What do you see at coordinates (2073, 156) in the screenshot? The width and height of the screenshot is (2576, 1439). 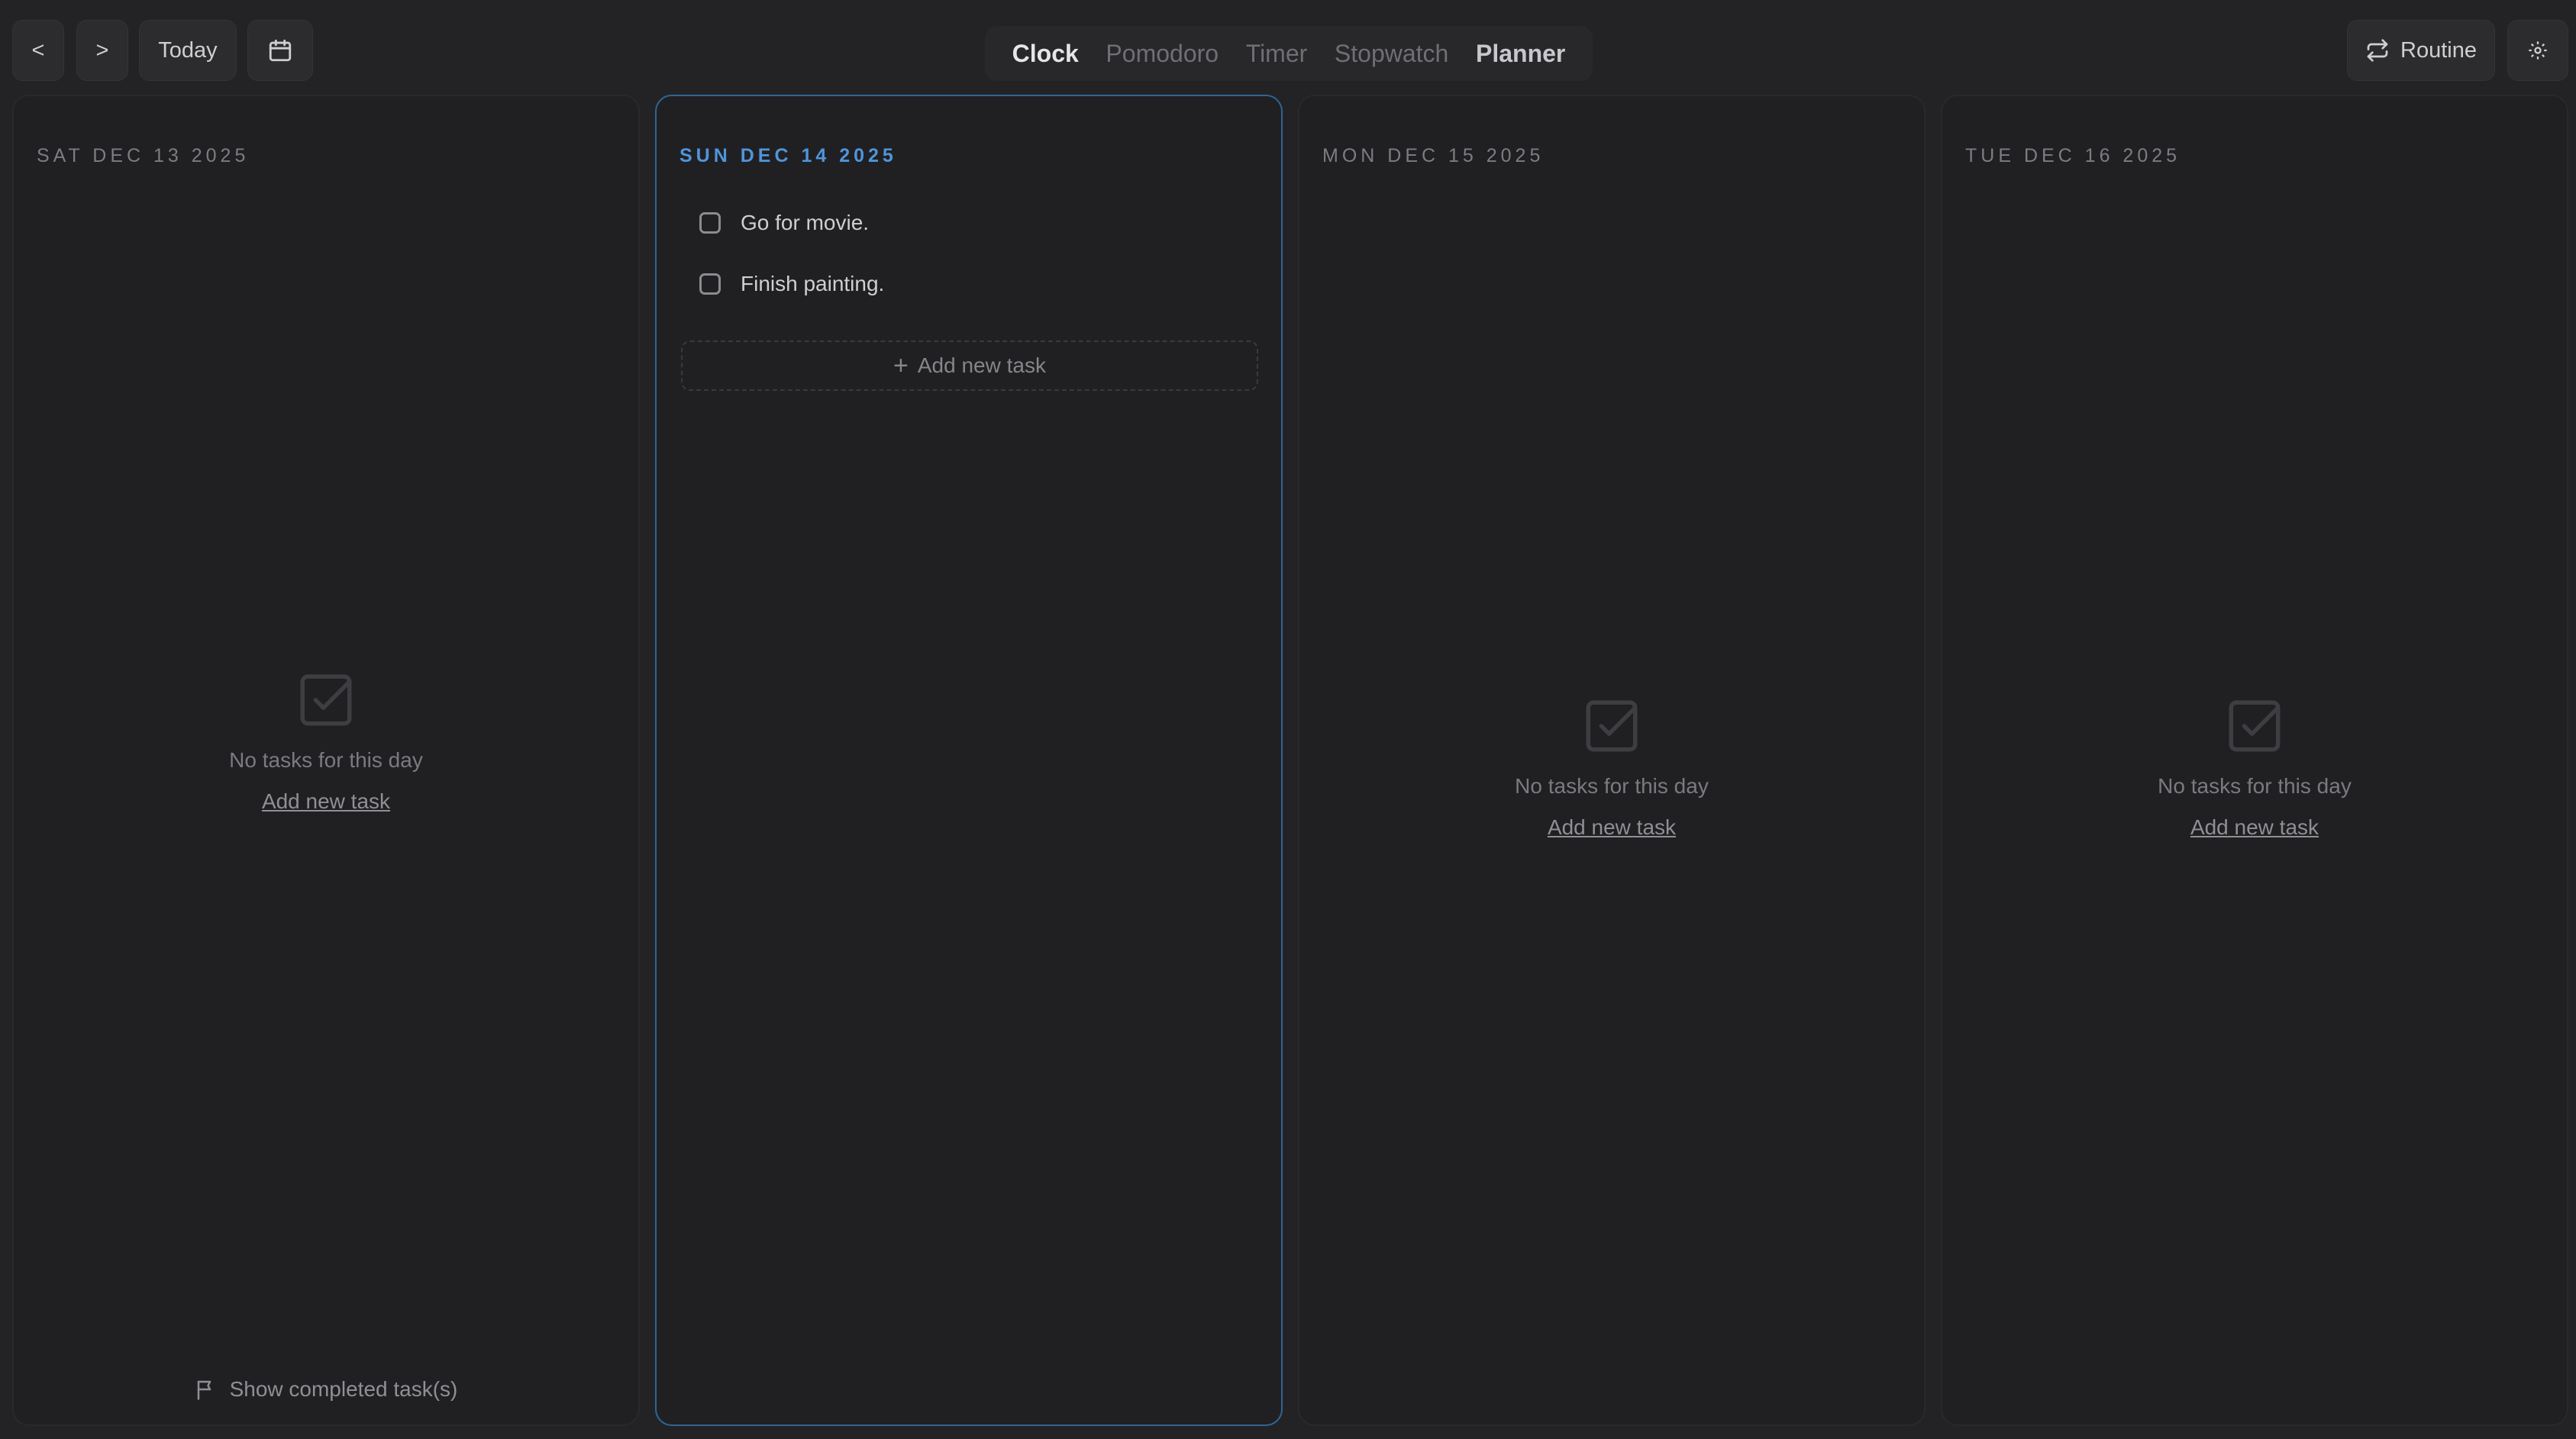 I see `day-date: TUE DEC 16 2025` at bounding box center [2073, 156].